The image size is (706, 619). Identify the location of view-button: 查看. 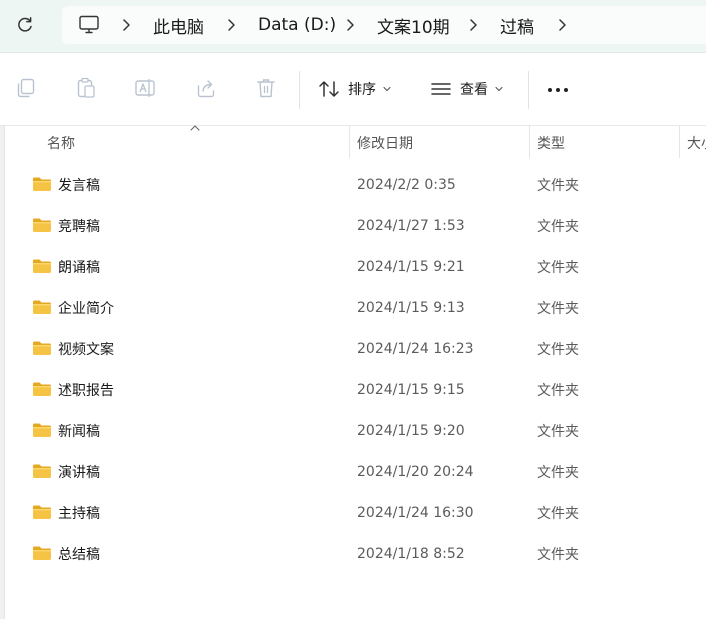
(466, 89).